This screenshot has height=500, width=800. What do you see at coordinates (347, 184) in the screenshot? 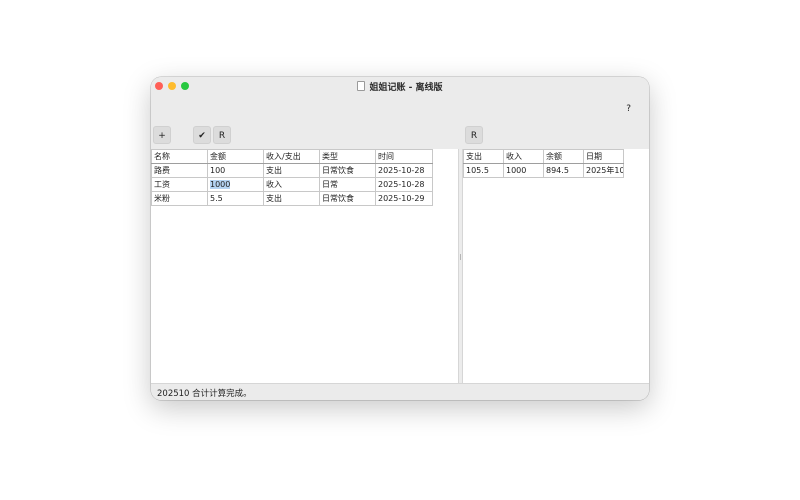
I see `table-cell: 日常` at bounding box center [347, 184].